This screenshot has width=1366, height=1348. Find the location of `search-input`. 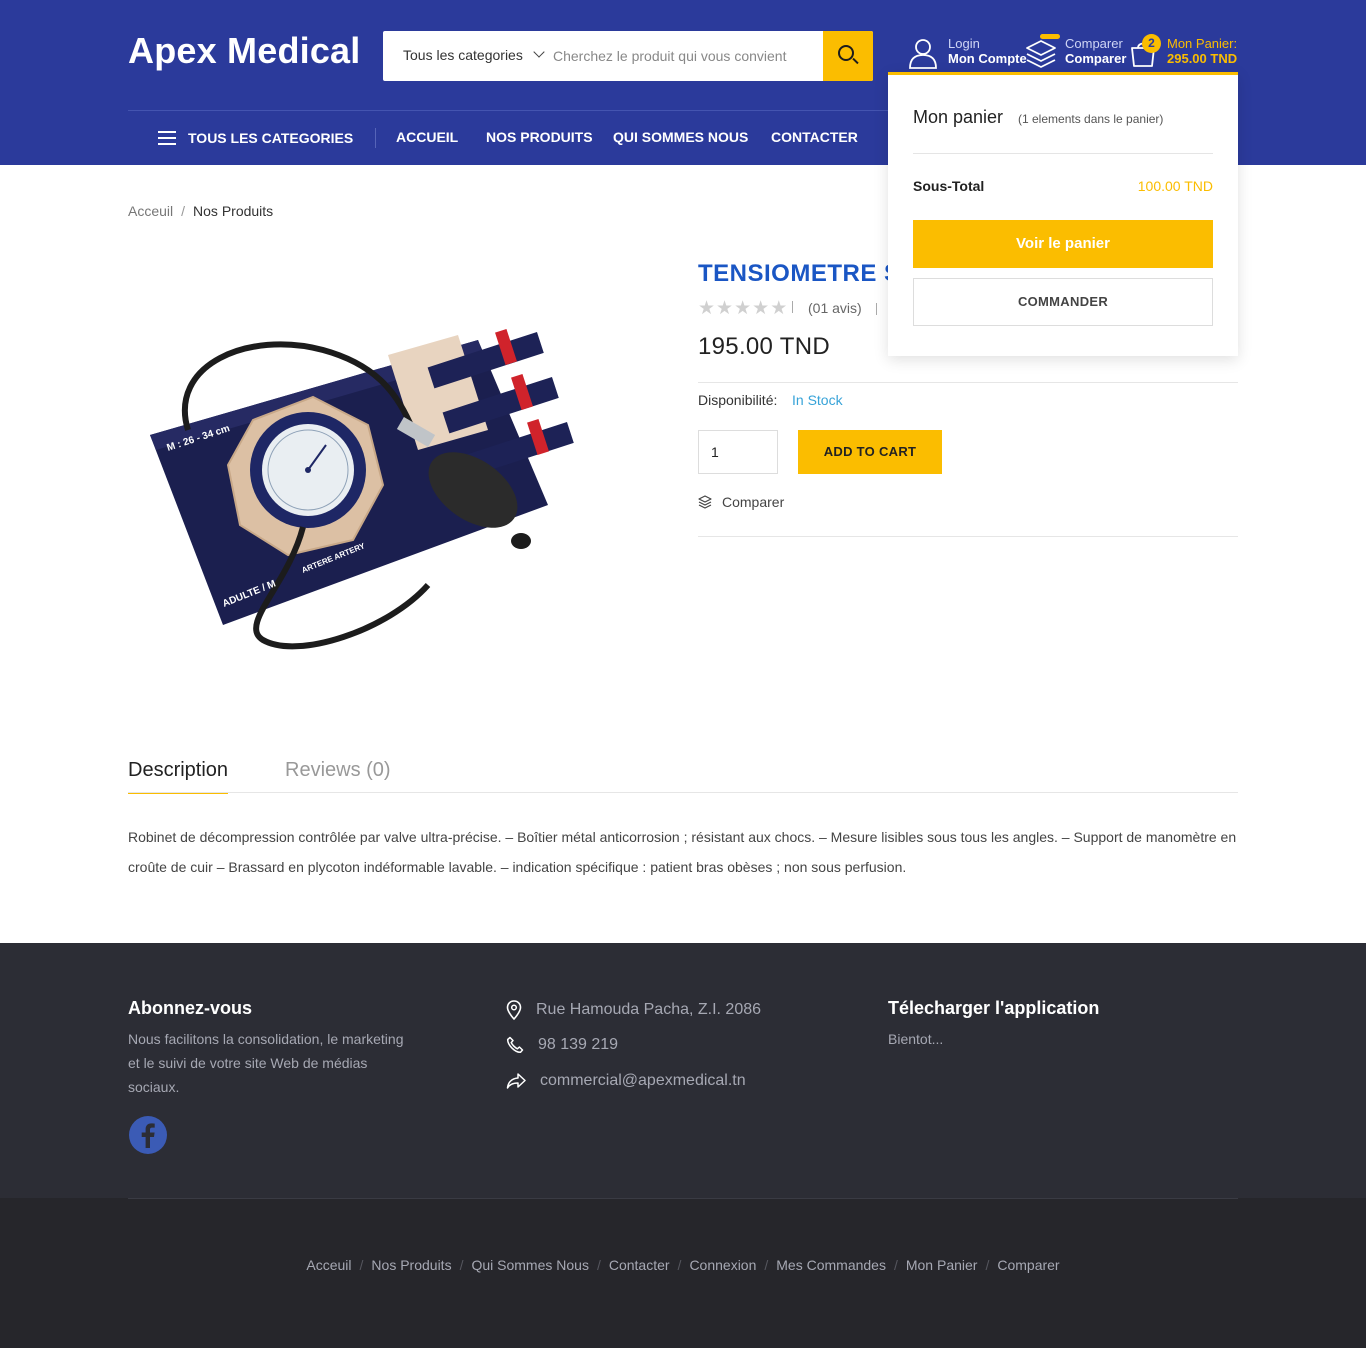

search-input is located at coordinates (688, 56).